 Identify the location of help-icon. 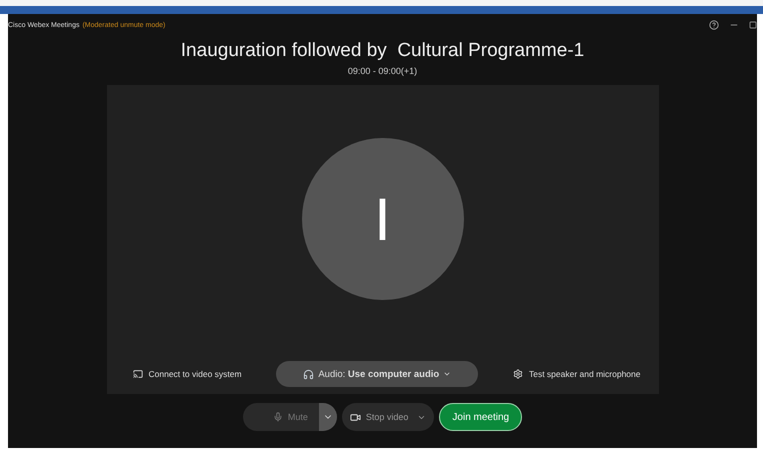
(714, 25).